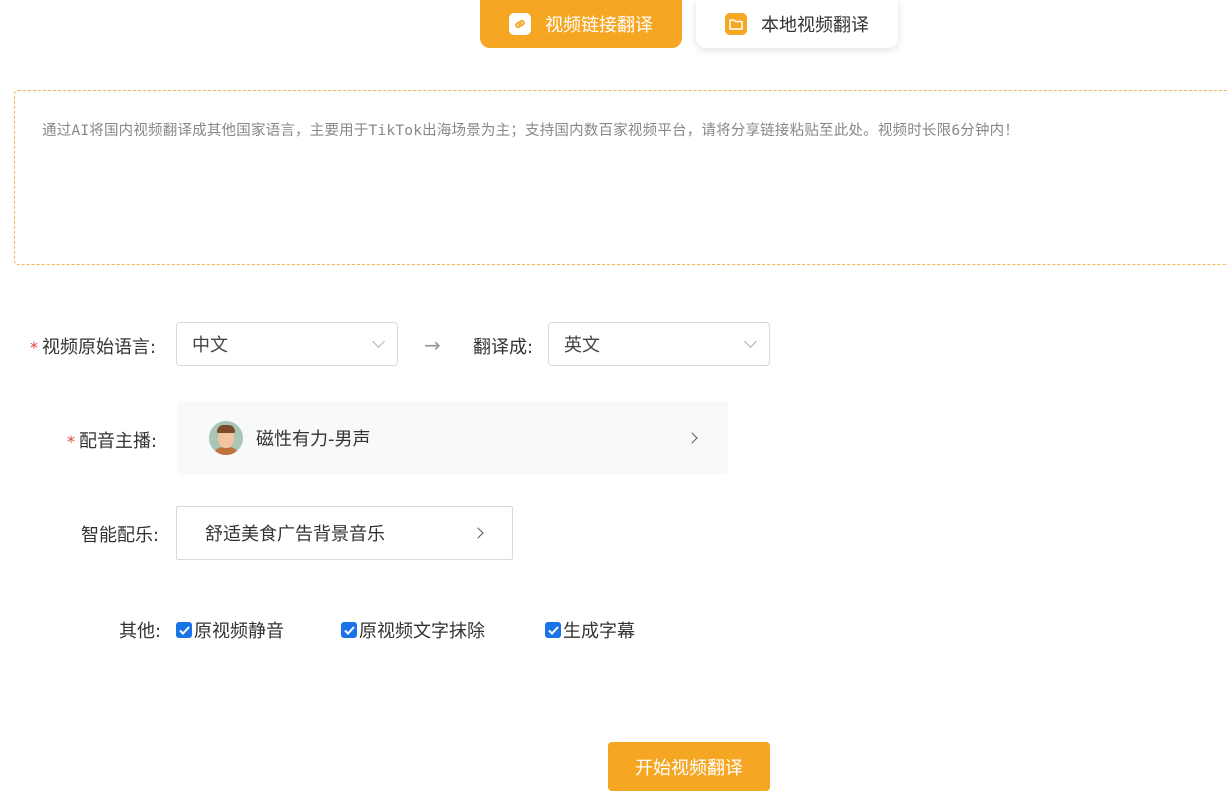 This screenshot has width=1228, height=811. I want to click on music-value: 舒适美食广告背景音乐, so click(295, 534).